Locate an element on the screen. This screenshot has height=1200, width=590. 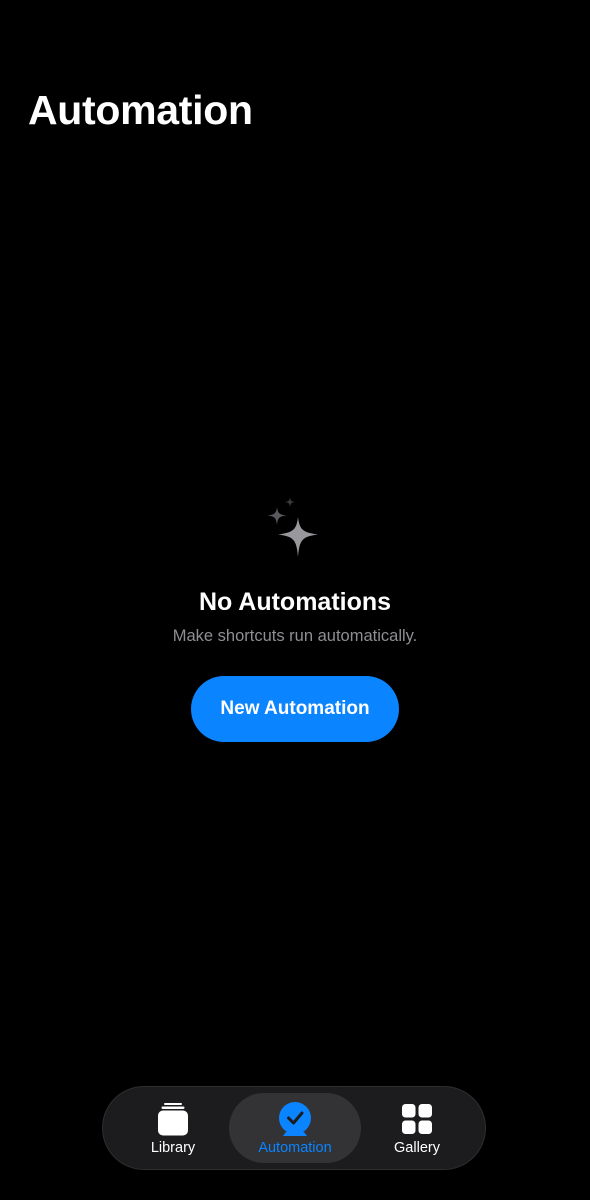
tab-automation: Automation is located at coordinates (295, 1128).